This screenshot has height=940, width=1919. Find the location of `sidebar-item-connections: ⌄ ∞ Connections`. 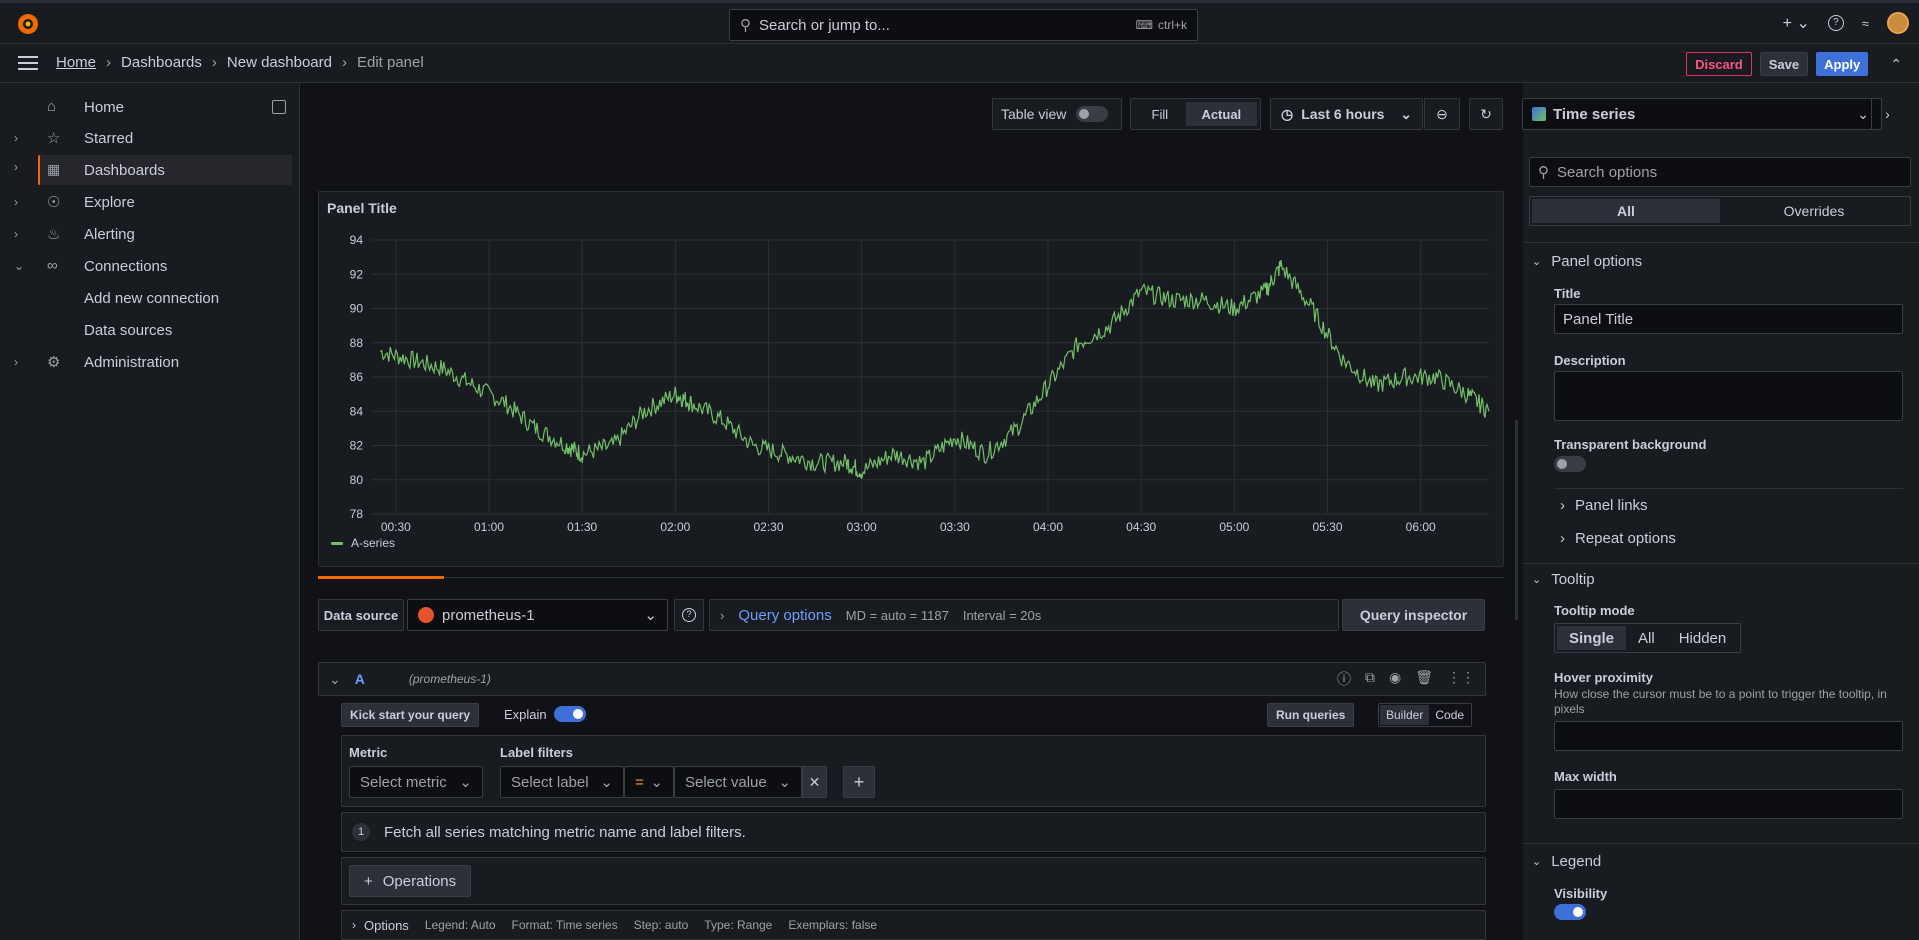

sidebar-item-connections: ⌄ ∞ Connections is located at coordinates (146, 266).